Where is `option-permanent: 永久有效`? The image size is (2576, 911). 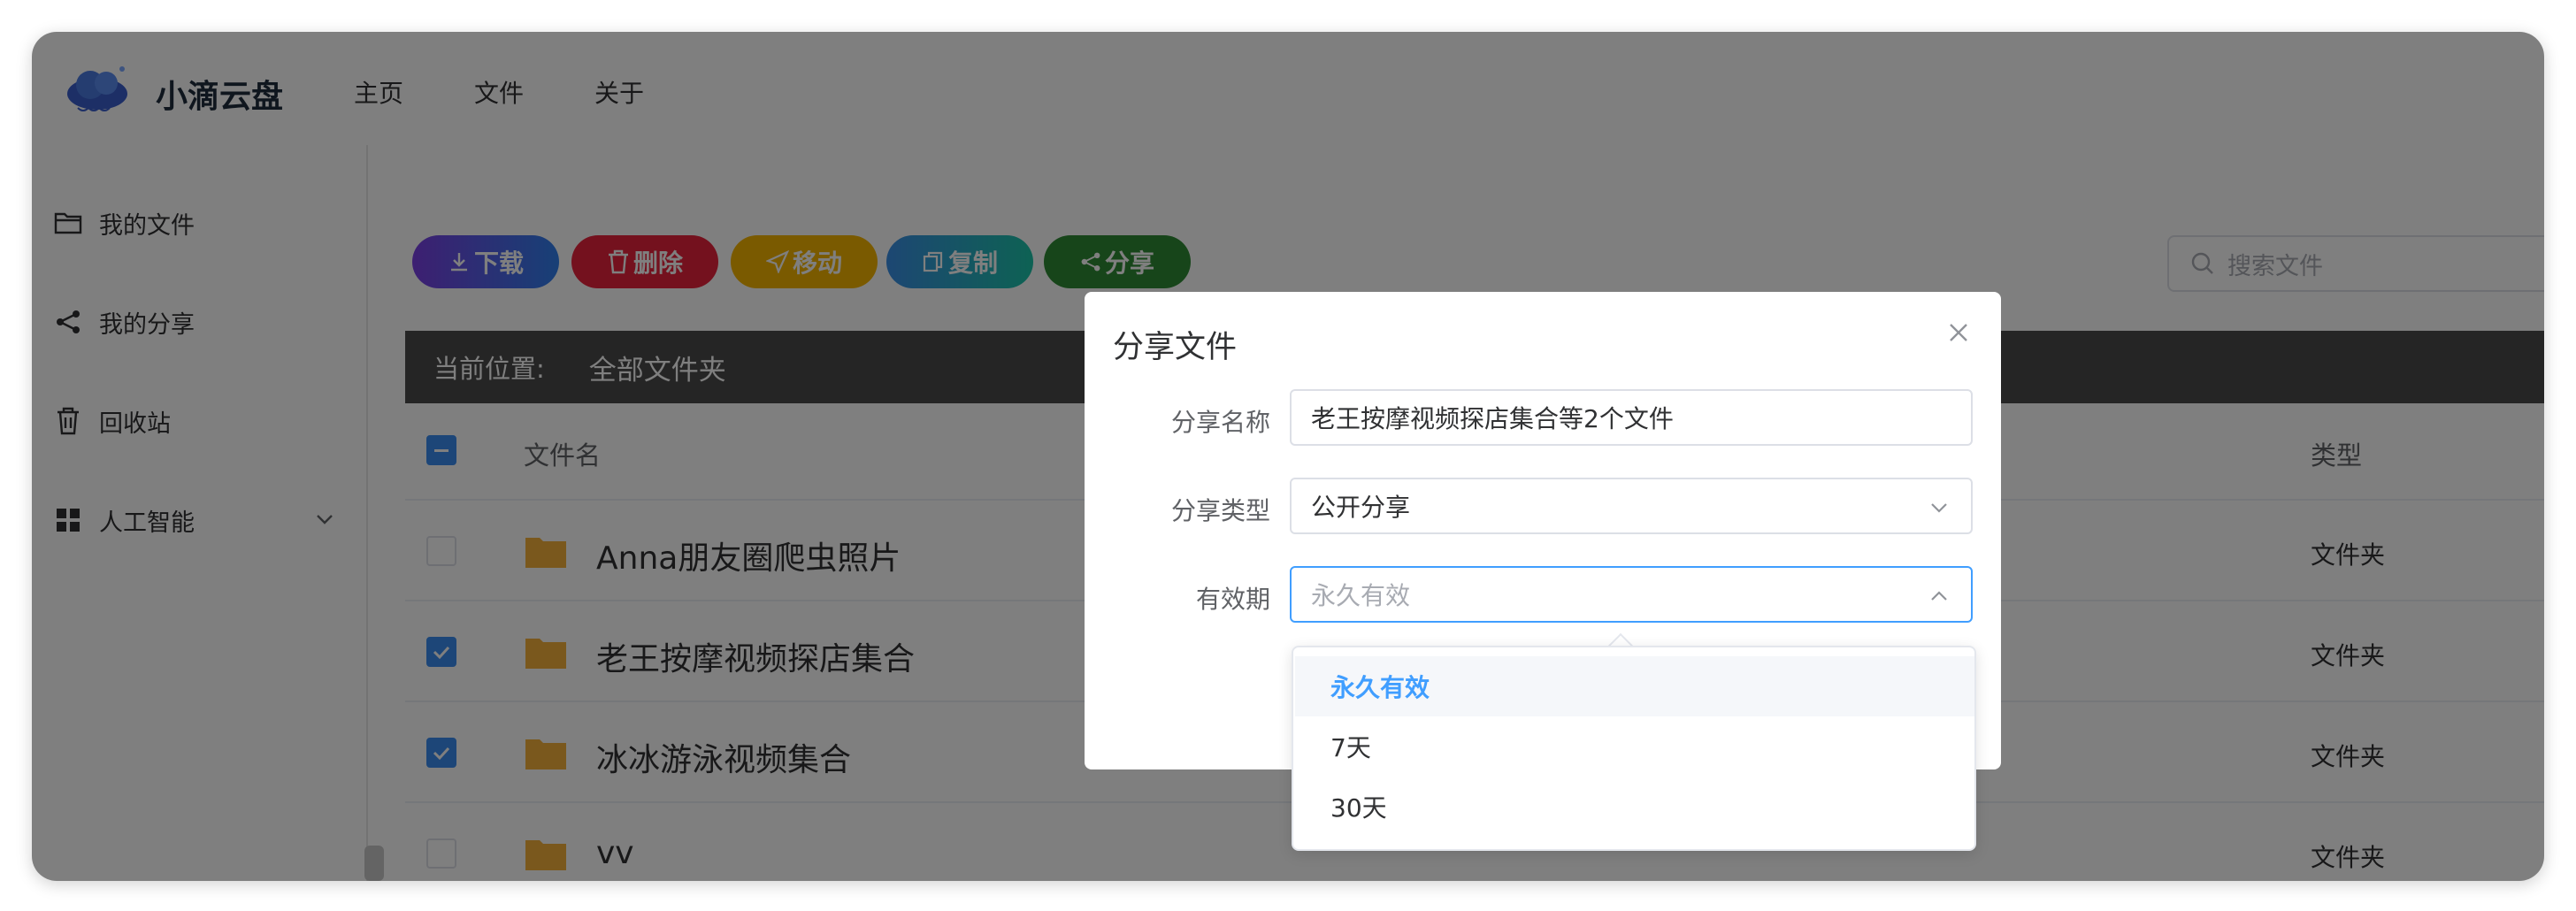 option-permanent: 永久有效 is located at coordinates (1634, 686).